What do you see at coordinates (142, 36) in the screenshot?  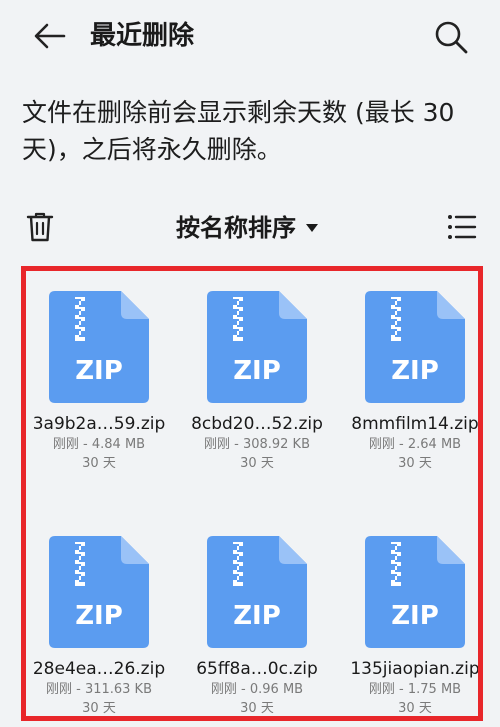 I see `page-title: 最近删除` at bounding box center [142, 36].